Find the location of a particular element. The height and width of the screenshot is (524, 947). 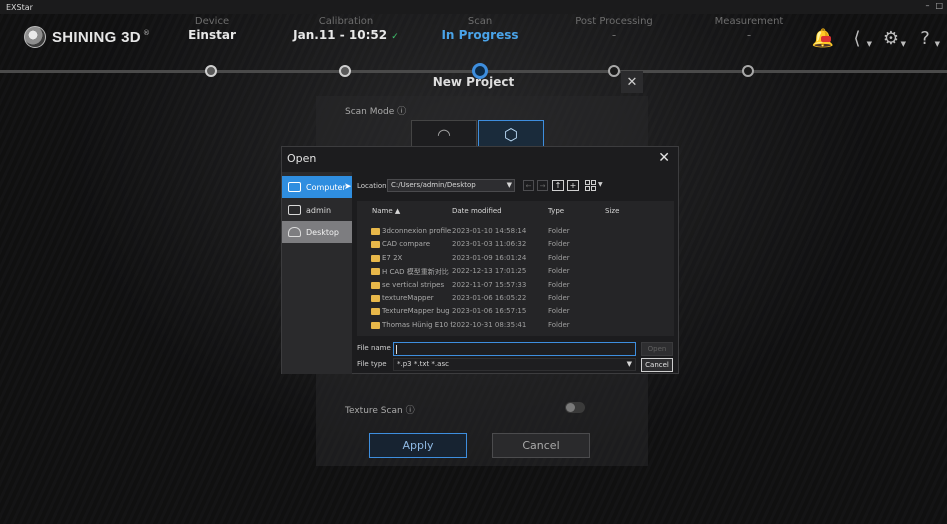

cancel-button: Cancel is located at coordinates (541, 445).